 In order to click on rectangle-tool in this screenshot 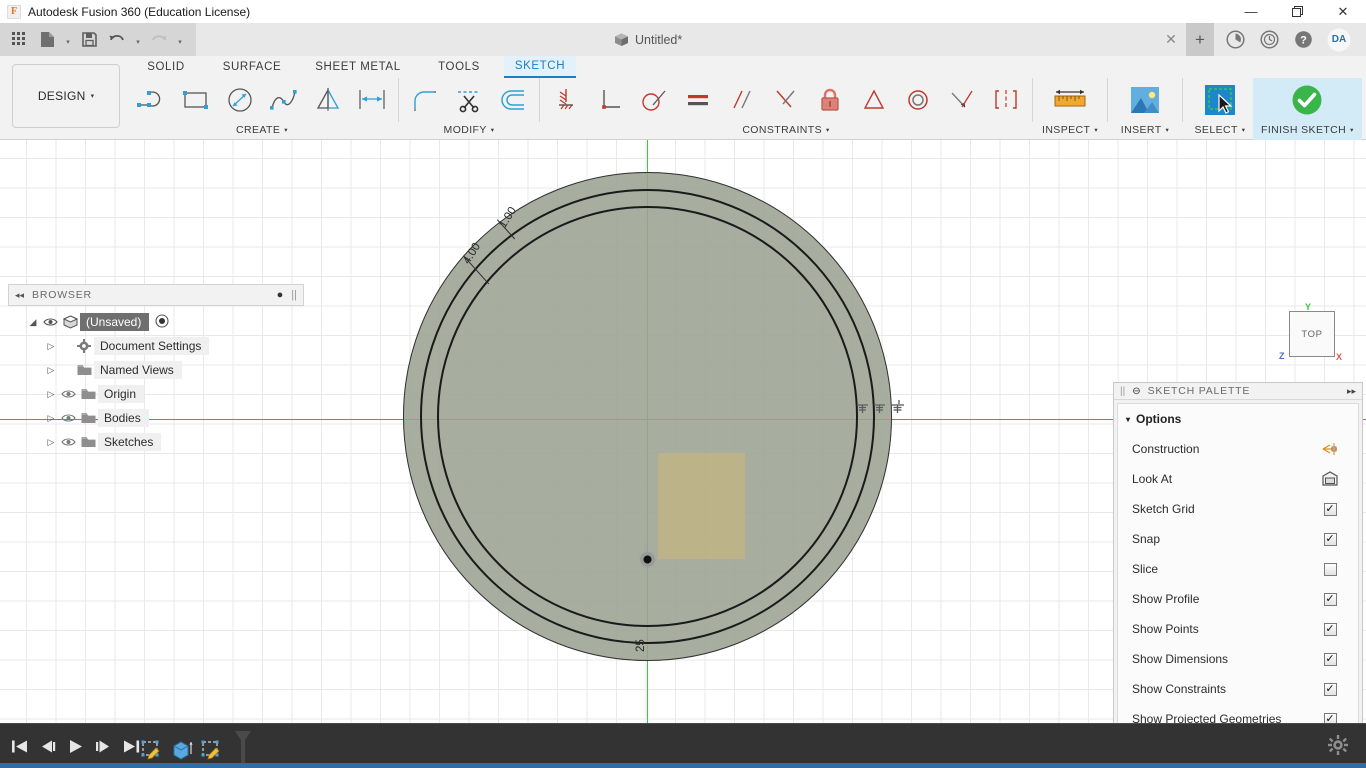, I will do `click(196, 100)`.